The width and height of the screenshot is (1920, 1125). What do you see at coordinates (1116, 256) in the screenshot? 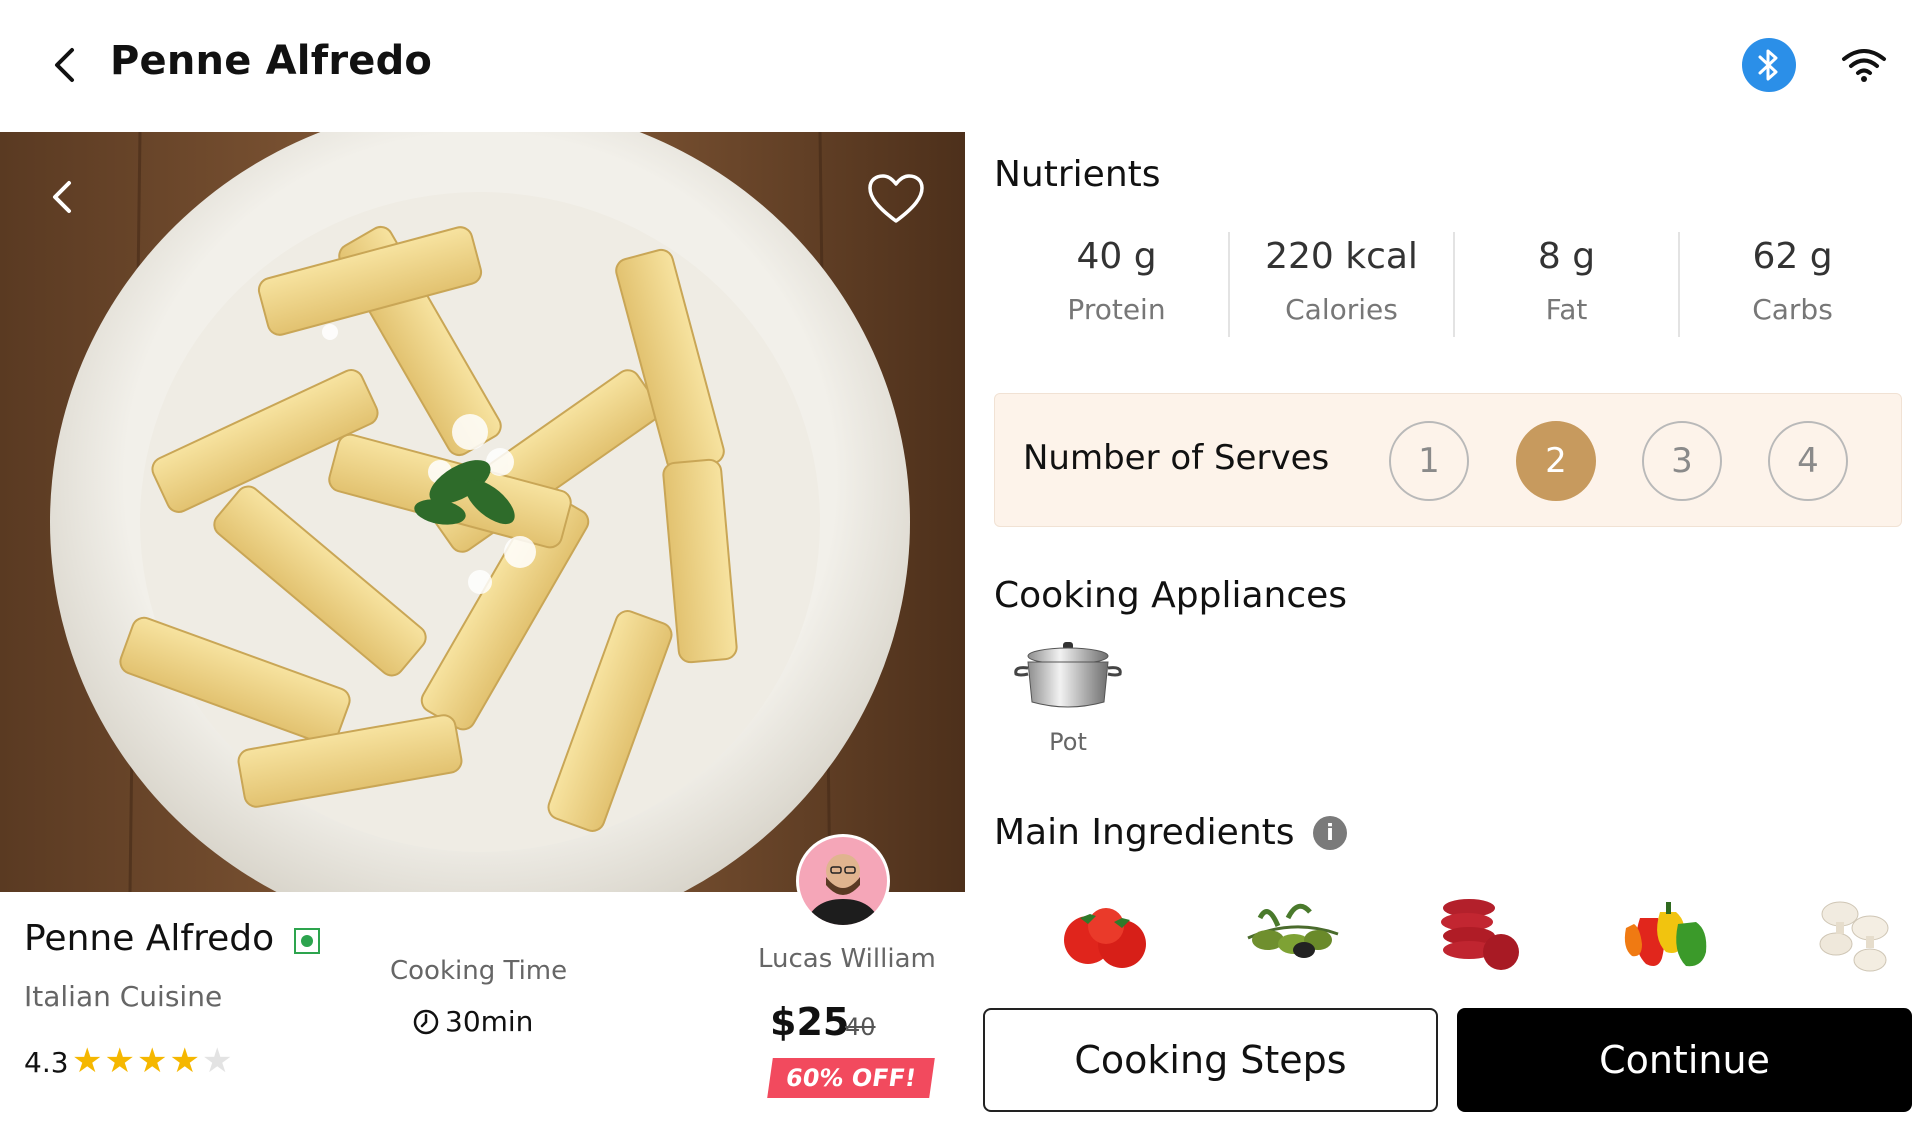
I see `nutrient-value: 40 g` at bounding box center [1116, 256].